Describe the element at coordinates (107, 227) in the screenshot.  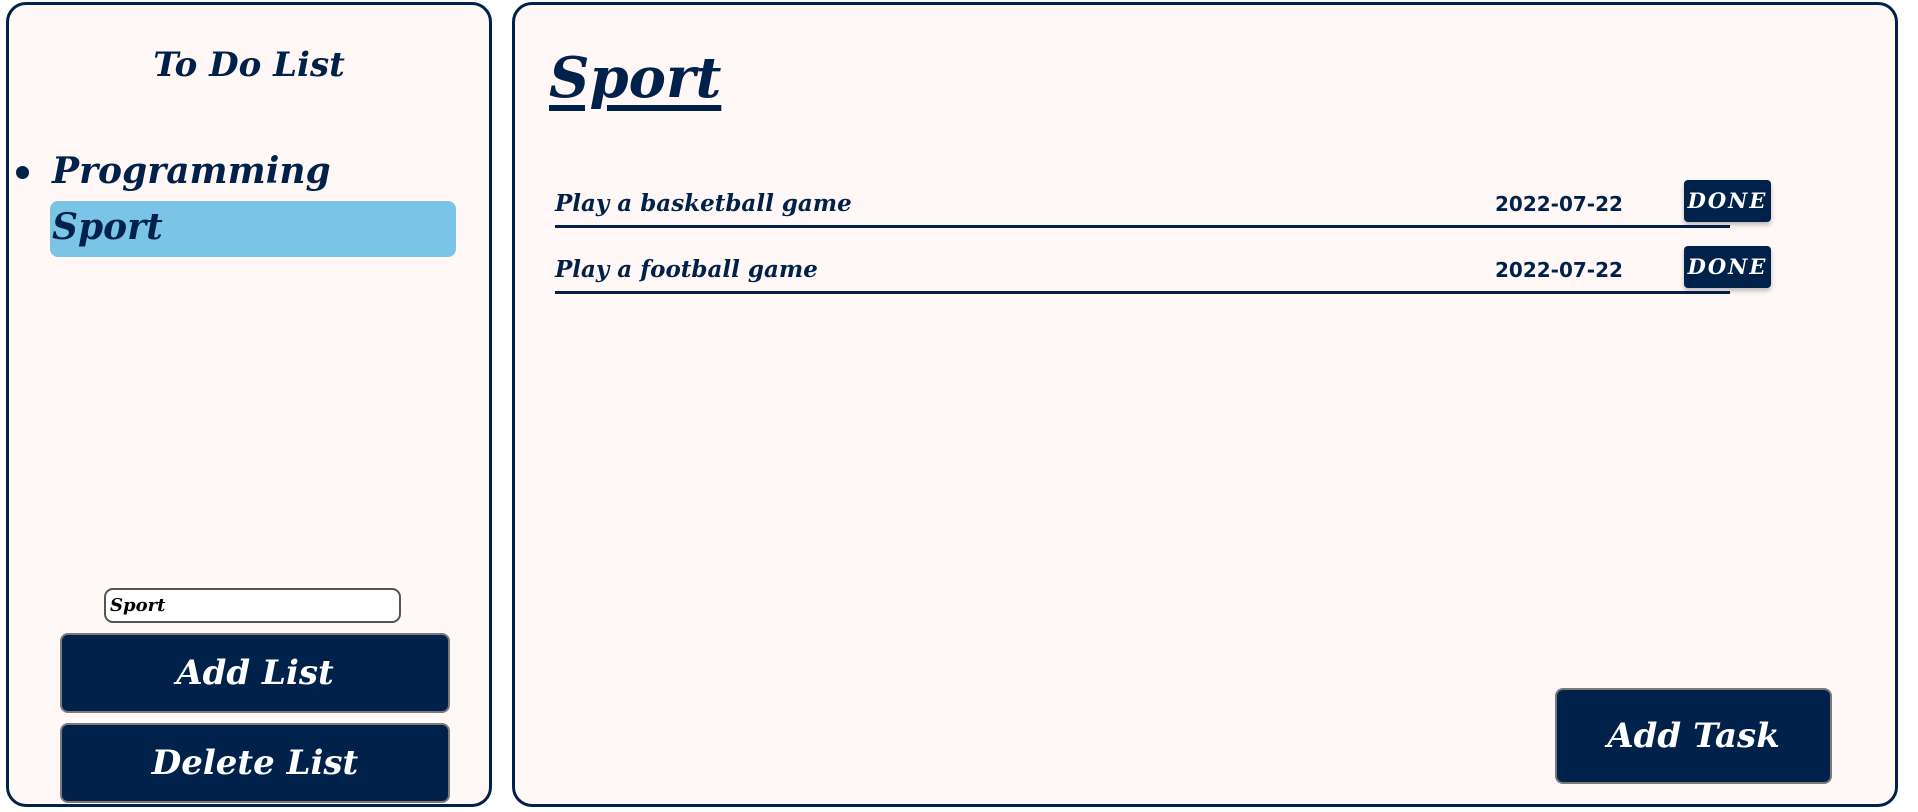
I see `list-item-label: Sport` at that location.